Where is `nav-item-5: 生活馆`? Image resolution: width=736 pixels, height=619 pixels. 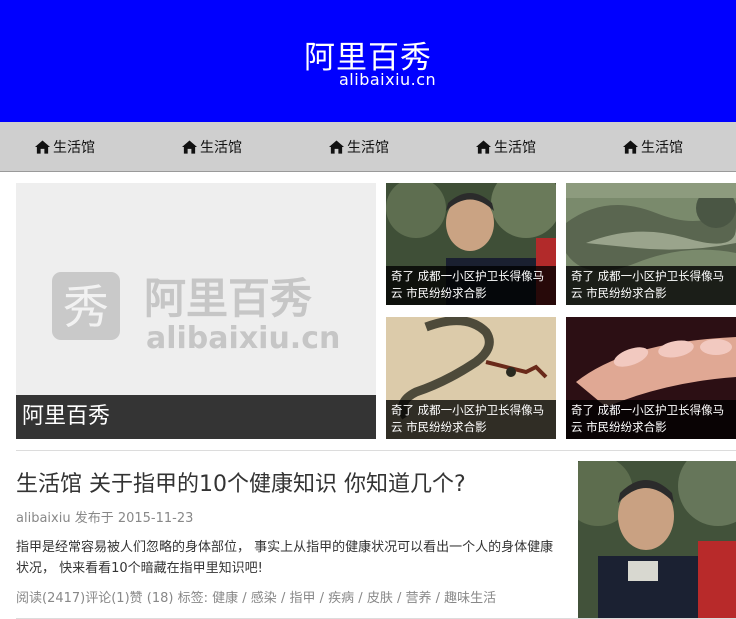 nav-item-5: 生活馆 is located at coordinates (653, 147).